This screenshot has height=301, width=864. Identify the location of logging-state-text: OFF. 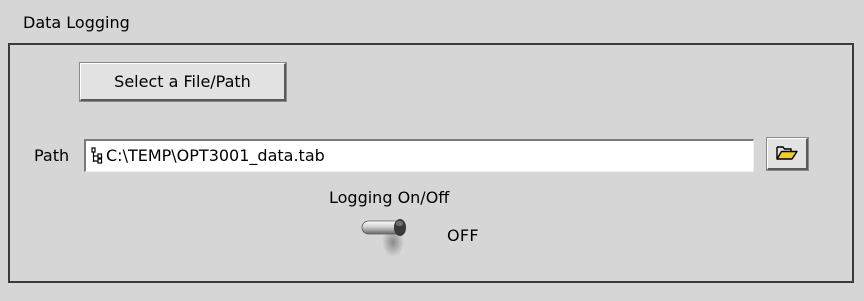
(463, 235).